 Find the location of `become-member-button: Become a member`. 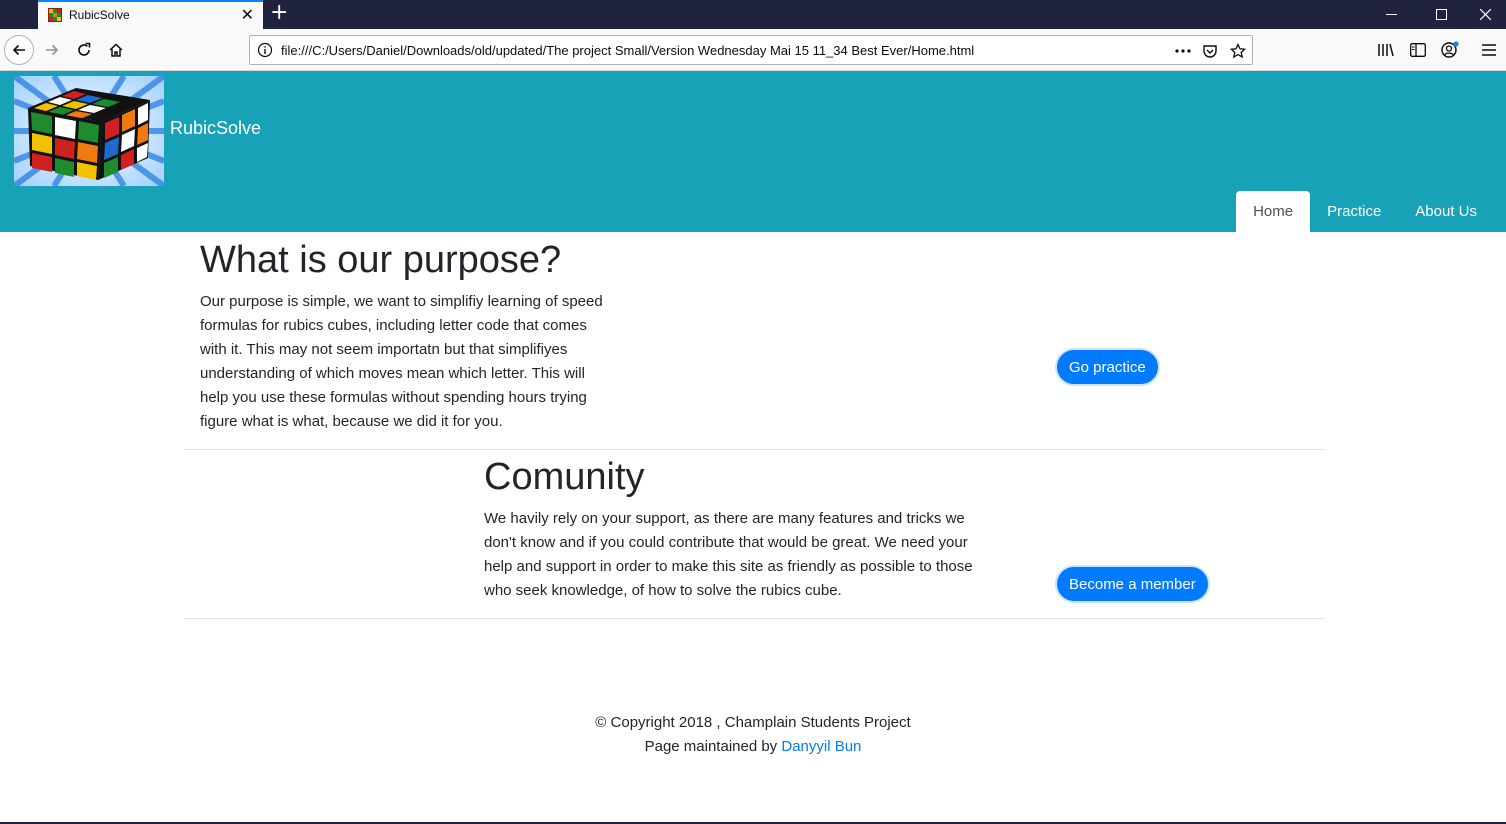

become-member-button: Become a member is located at coordinates (1132, 584).